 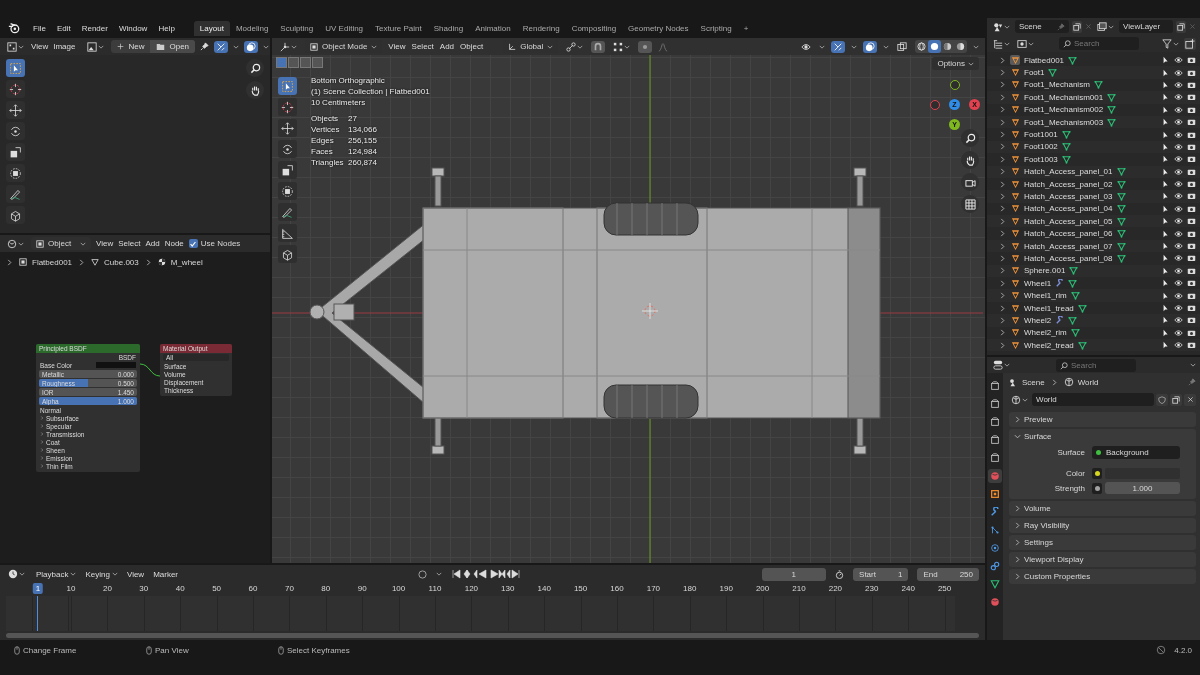 What do you see at coordinates (38, 588) in the screenshot?
I see `current-frame-marker: 1` at bounding box center [38, 588].